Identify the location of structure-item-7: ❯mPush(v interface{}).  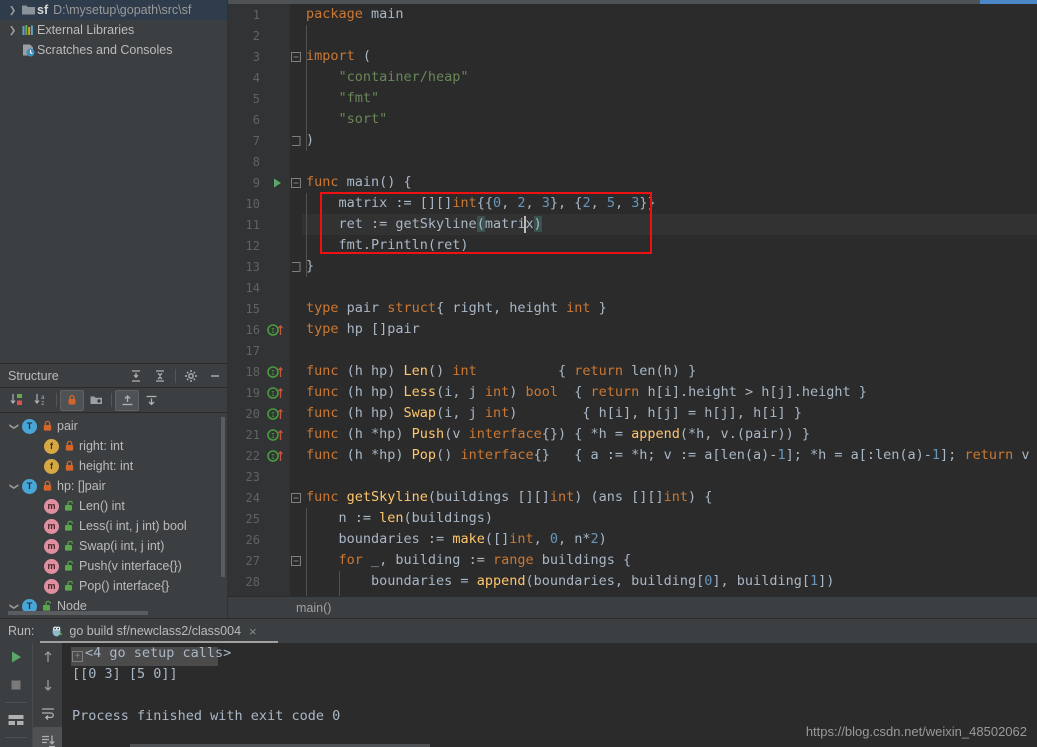
(113, 566).